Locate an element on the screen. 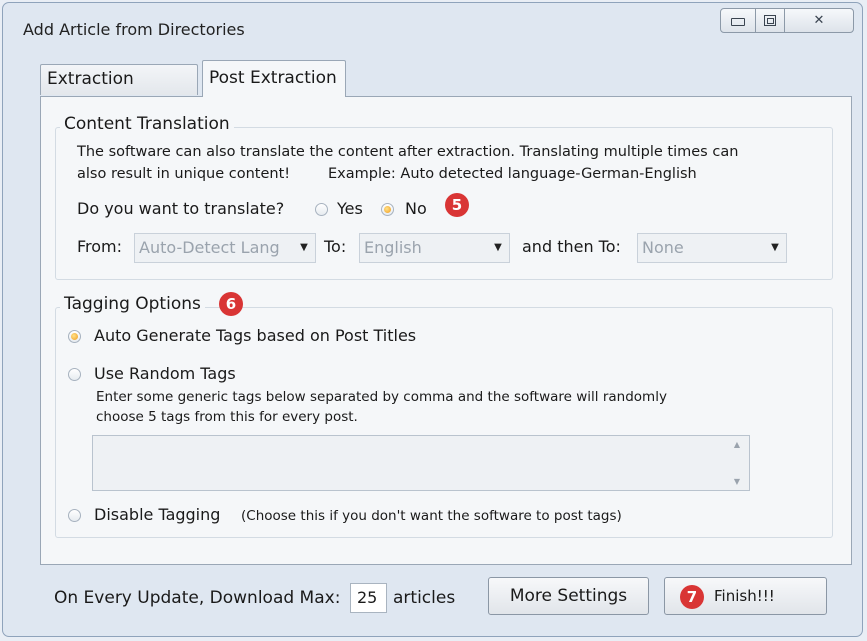 This screenshot has width=867, height=641. tab-post-extraction: Post Extraction is located at coordinates (274, 78).